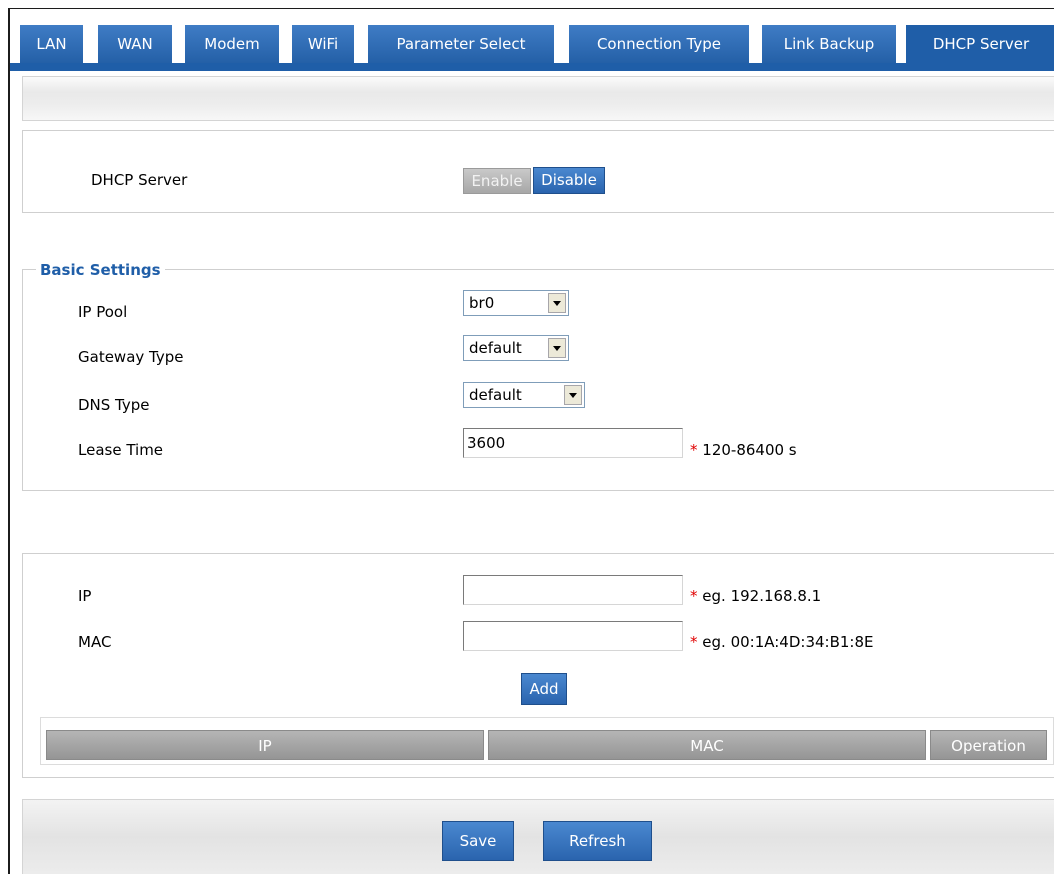 Image resolution: width=1058 pixels, height=876 pixels. What do you see at coordinates (707, 745) in the screenshot?
I see `column-header-mac: MAC` at bounding box center [707, 745].